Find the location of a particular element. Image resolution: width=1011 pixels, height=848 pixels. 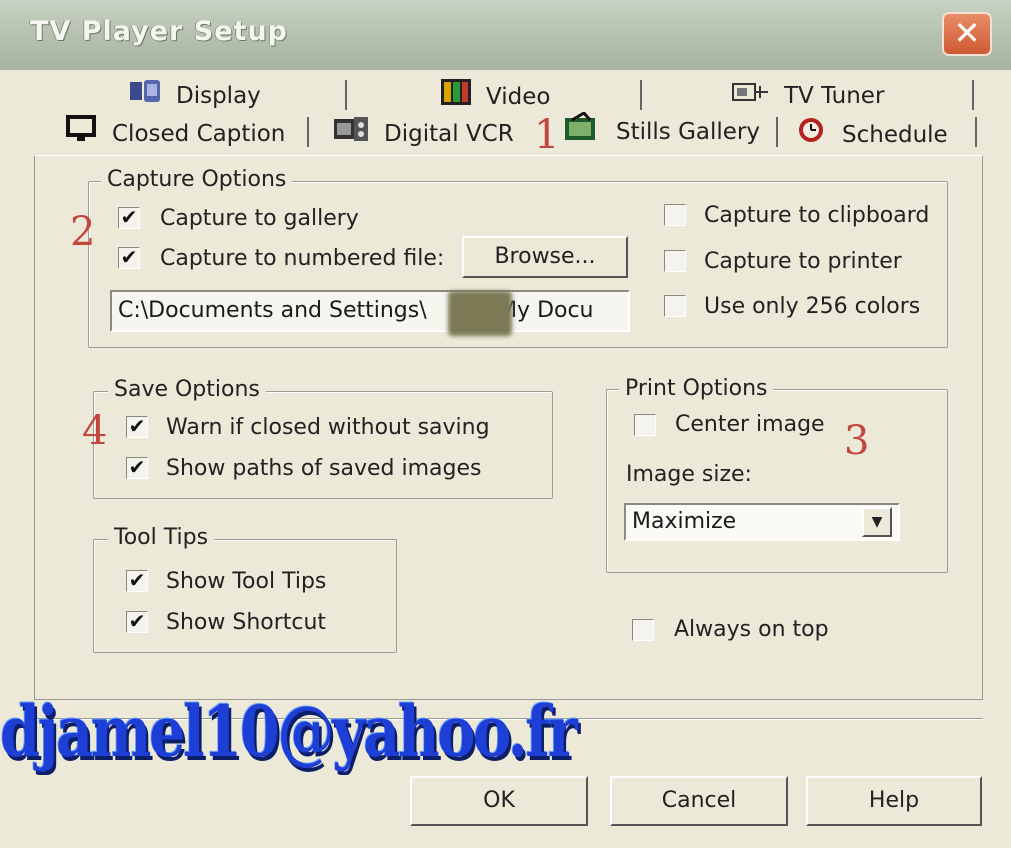

show-paths-checkbox: ✔ is located at coordinates (137, 468).